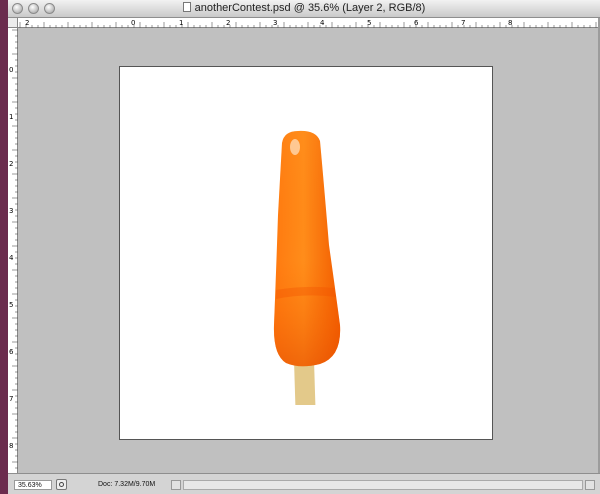 This screenshot has height=494, width=600. Describe the element at coordinates (11, 446) in the screenshot. I see `ruler-label-v-8: 8` at that location.